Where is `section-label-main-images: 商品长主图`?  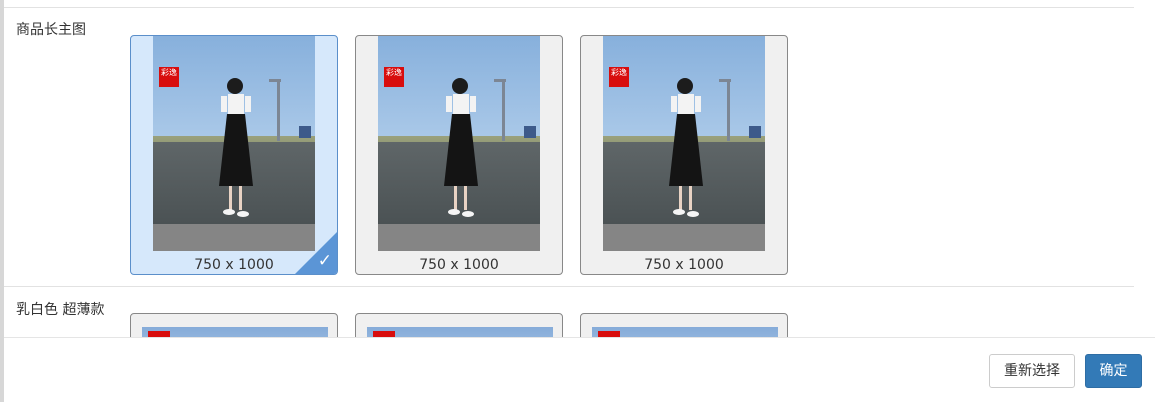 section-label-main-images: 商品长主图 is located at coordinates (51, 30).